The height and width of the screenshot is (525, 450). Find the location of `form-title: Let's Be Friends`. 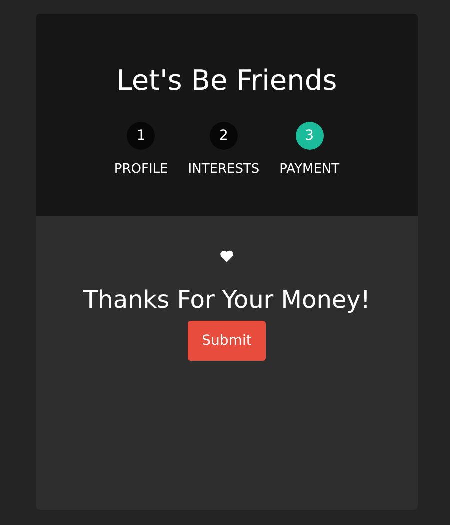

form-title: Let's Be Friends is located at coordinates (227, 81).